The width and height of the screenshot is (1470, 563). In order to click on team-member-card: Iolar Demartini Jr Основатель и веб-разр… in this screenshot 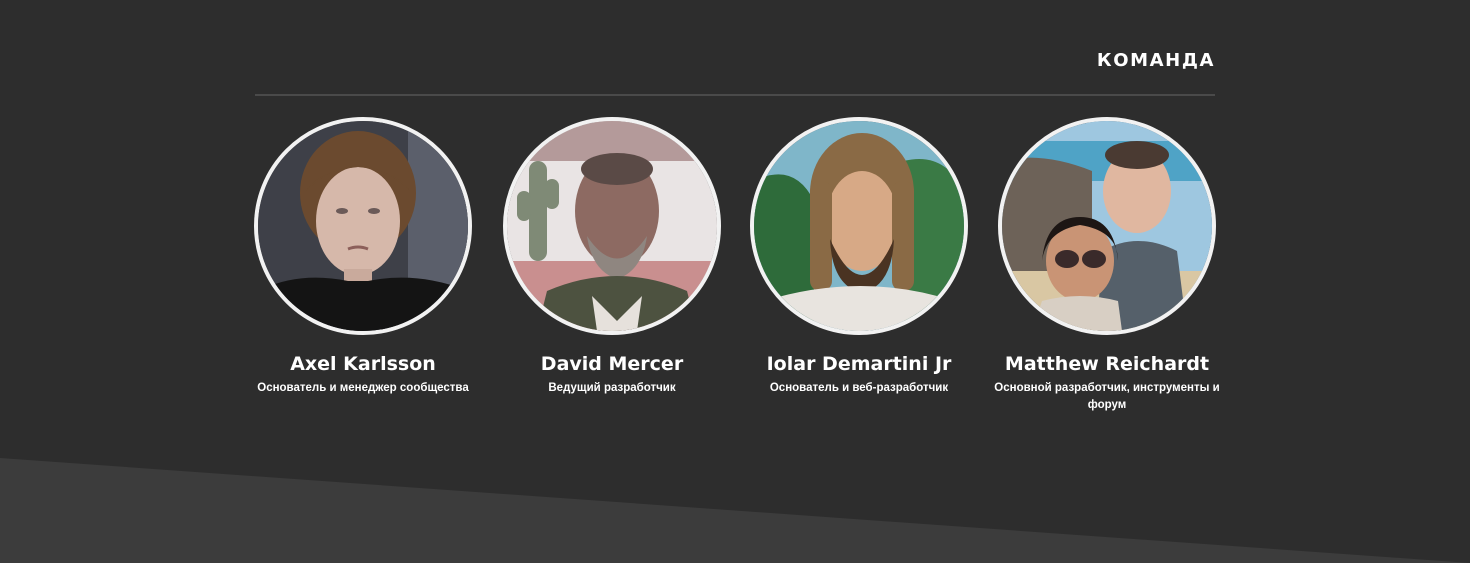, I will do `click(859, 257)`.